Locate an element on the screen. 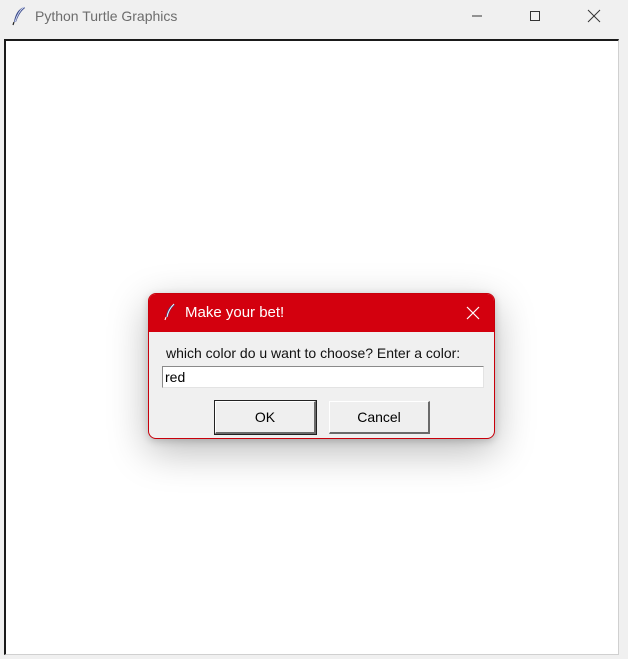  maximize-button is located at coordinates (535, 16).